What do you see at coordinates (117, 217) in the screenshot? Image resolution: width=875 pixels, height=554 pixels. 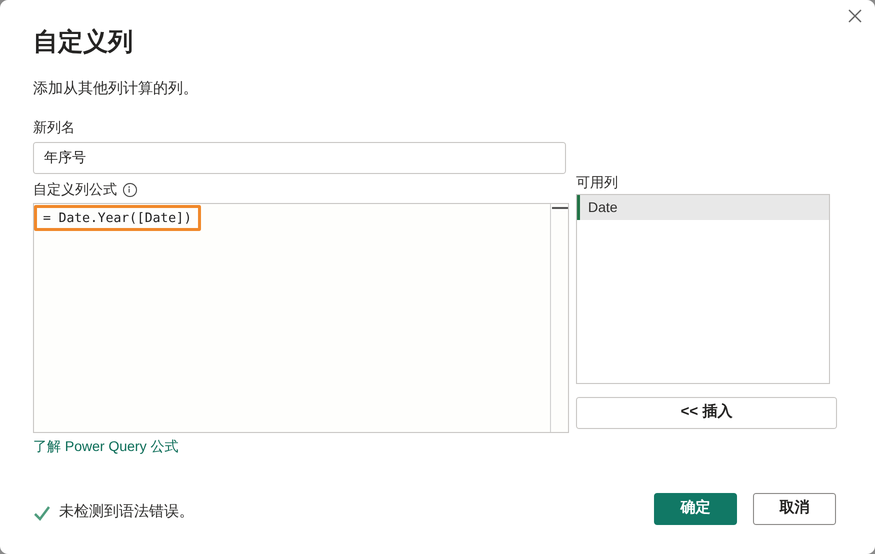 I see `highlighted-formula: = Date.Year([Date])` at bounding box center [117, 217].